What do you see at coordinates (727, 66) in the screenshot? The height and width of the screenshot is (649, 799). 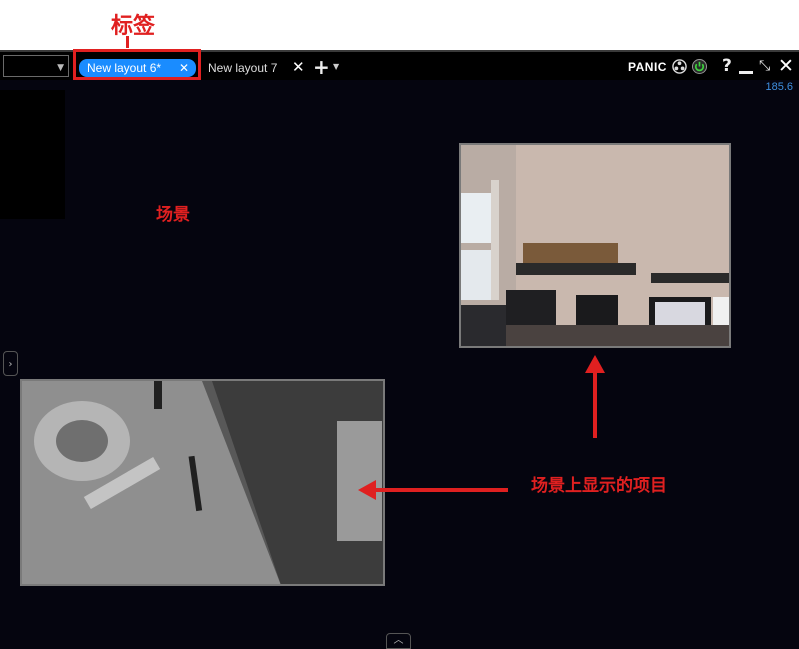 I see `help-icon: ?` at bounding box center [727, 66].